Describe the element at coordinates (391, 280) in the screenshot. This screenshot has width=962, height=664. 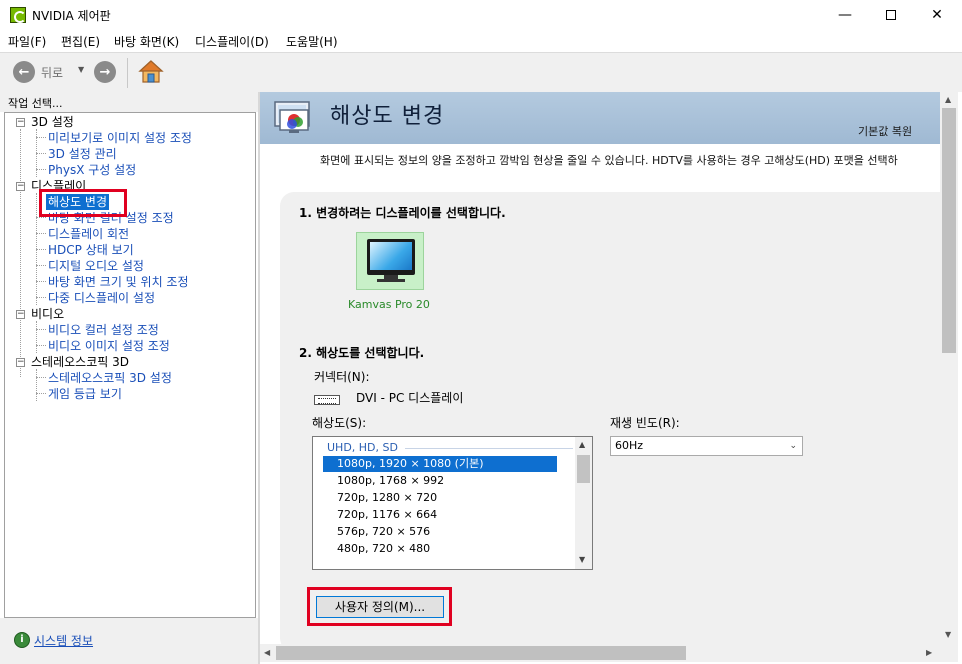
I see `monitor-base` at that location.